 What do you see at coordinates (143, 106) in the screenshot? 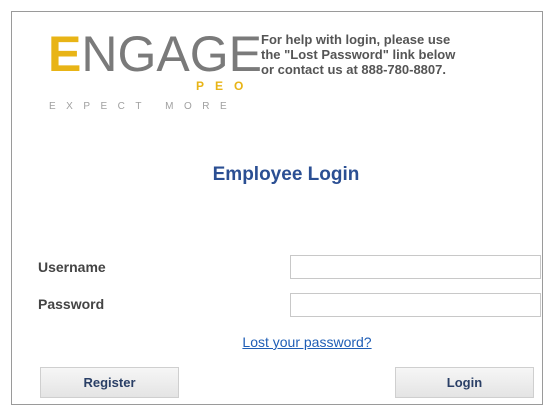
I see `logo-tagline: EXPECT MORE` at bounding box center [143, 106].